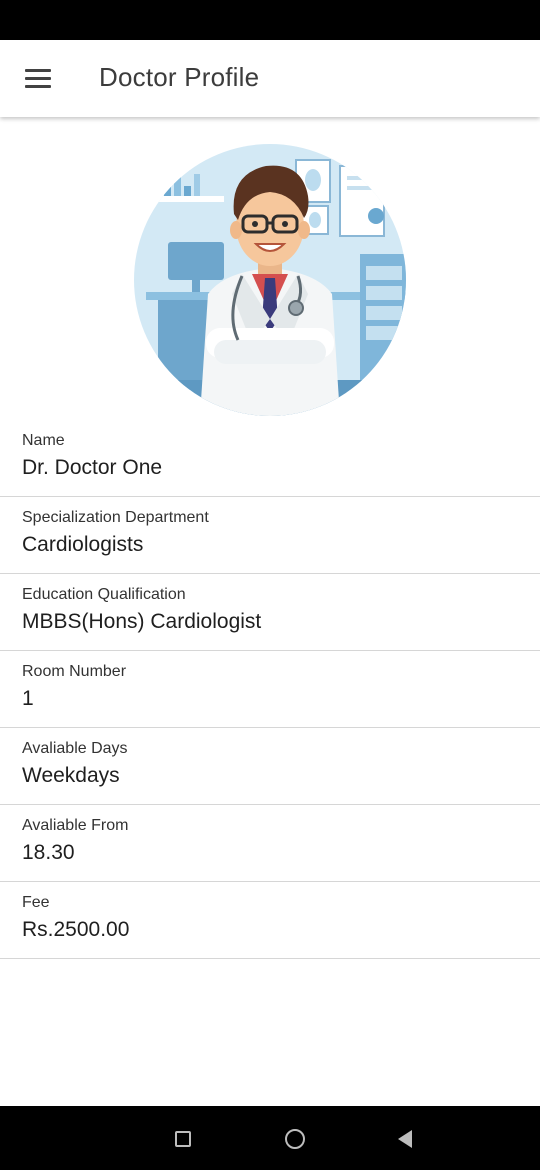 The width and height of the screenshot is (540, 1170). Describe the element at coordinates (83, 544) in the screenshot. I see `specialization-value: Cardiologists` at that location.